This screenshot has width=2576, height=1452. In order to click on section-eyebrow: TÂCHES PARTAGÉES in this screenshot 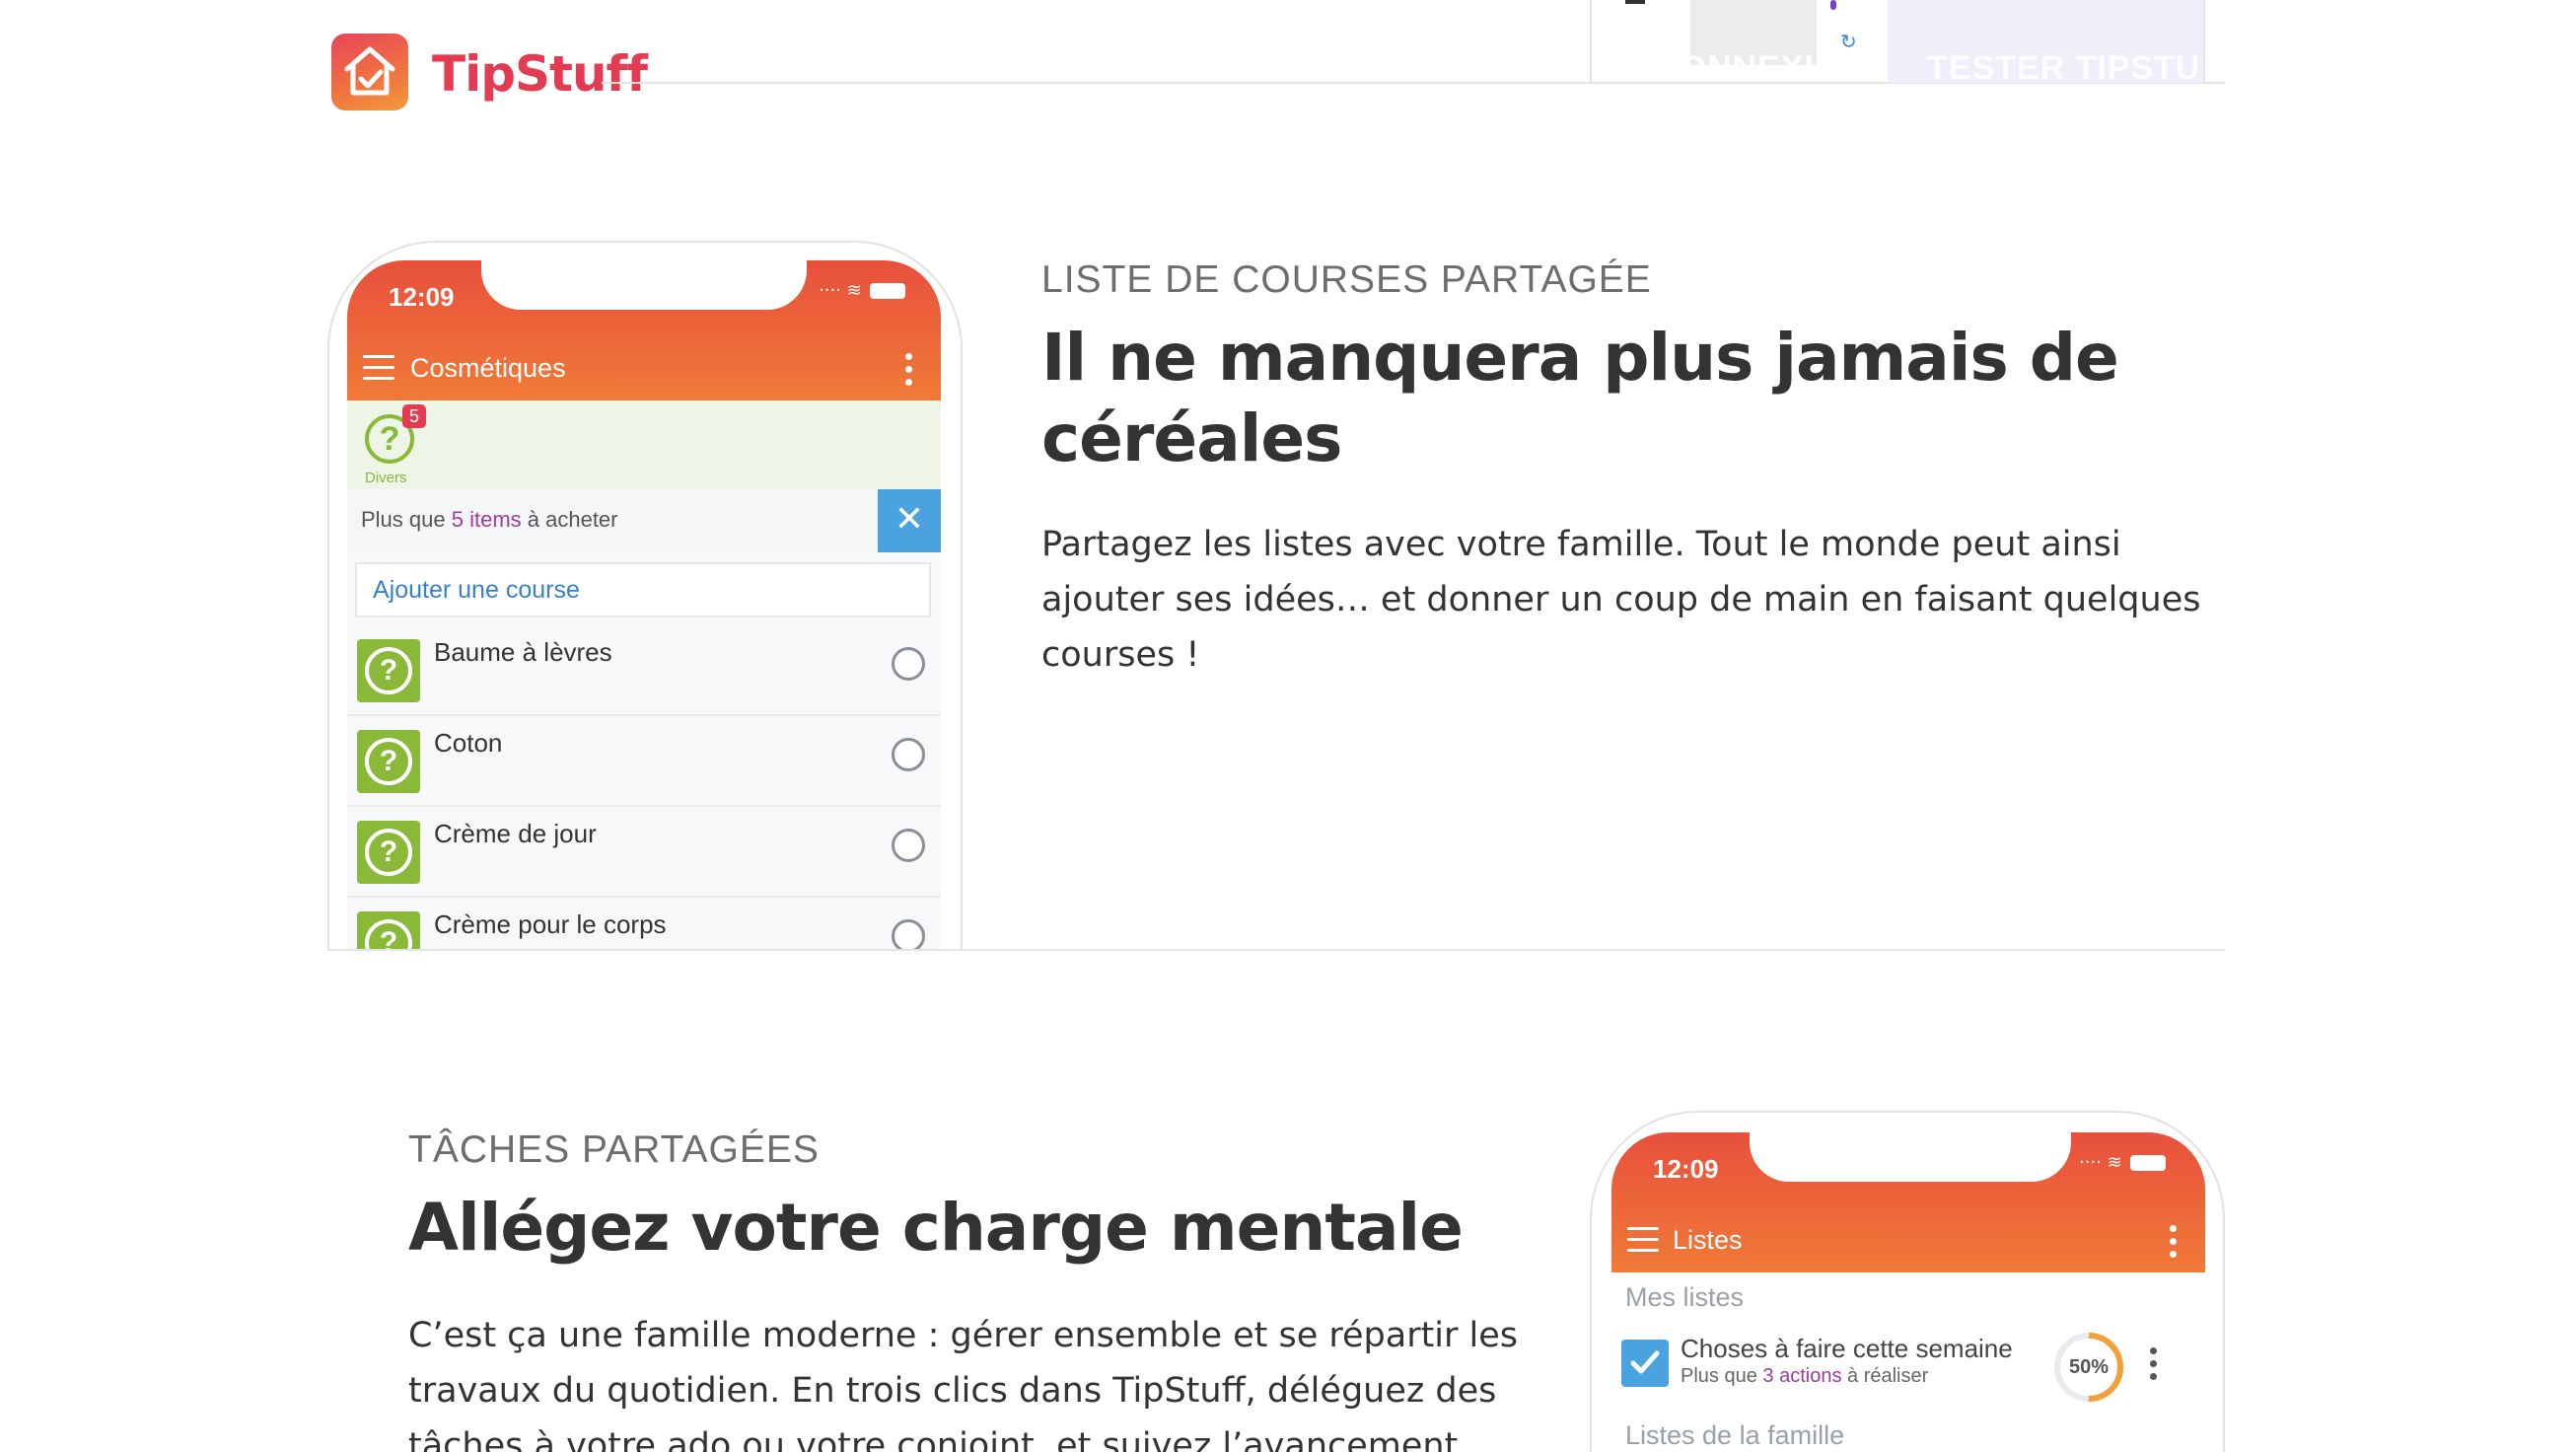, I will do `click(614, 1149)`.